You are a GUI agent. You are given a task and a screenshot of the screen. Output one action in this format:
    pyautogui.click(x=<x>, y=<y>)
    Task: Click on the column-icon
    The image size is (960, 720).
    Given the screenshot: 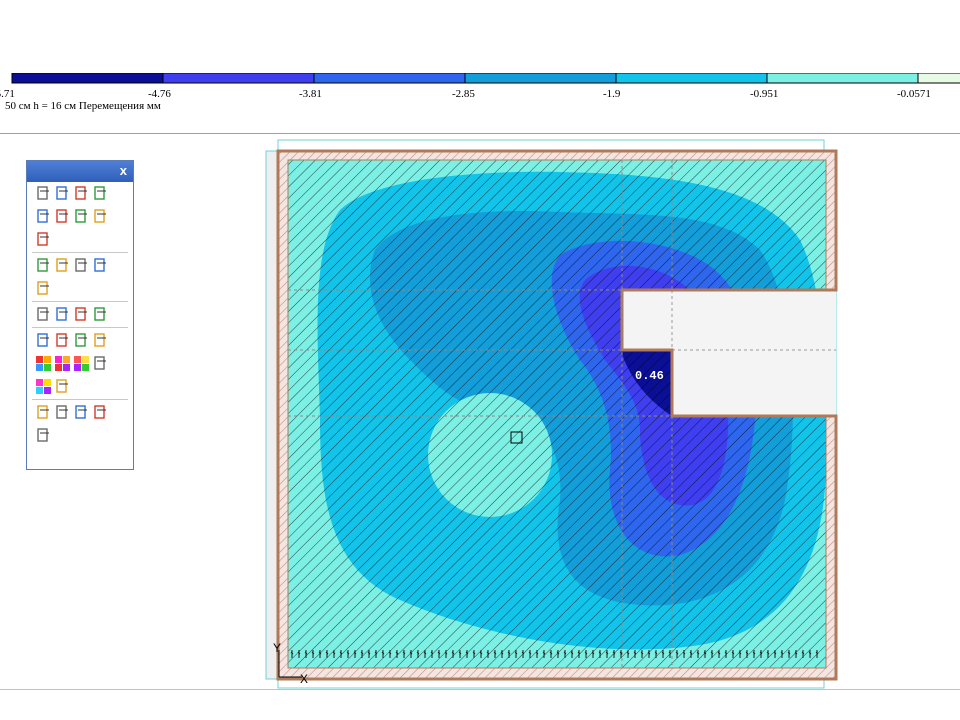 What is the action you would take?
    pyautogui.click(x=81, y=216)
    